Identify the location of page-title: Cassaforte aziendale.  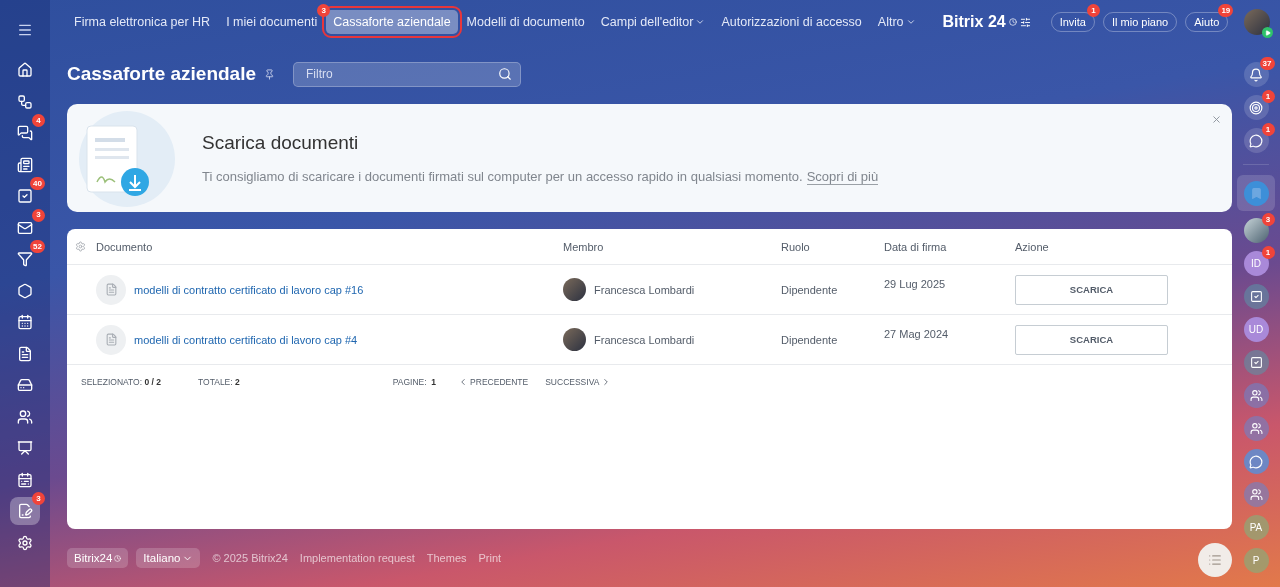
(162, 74).